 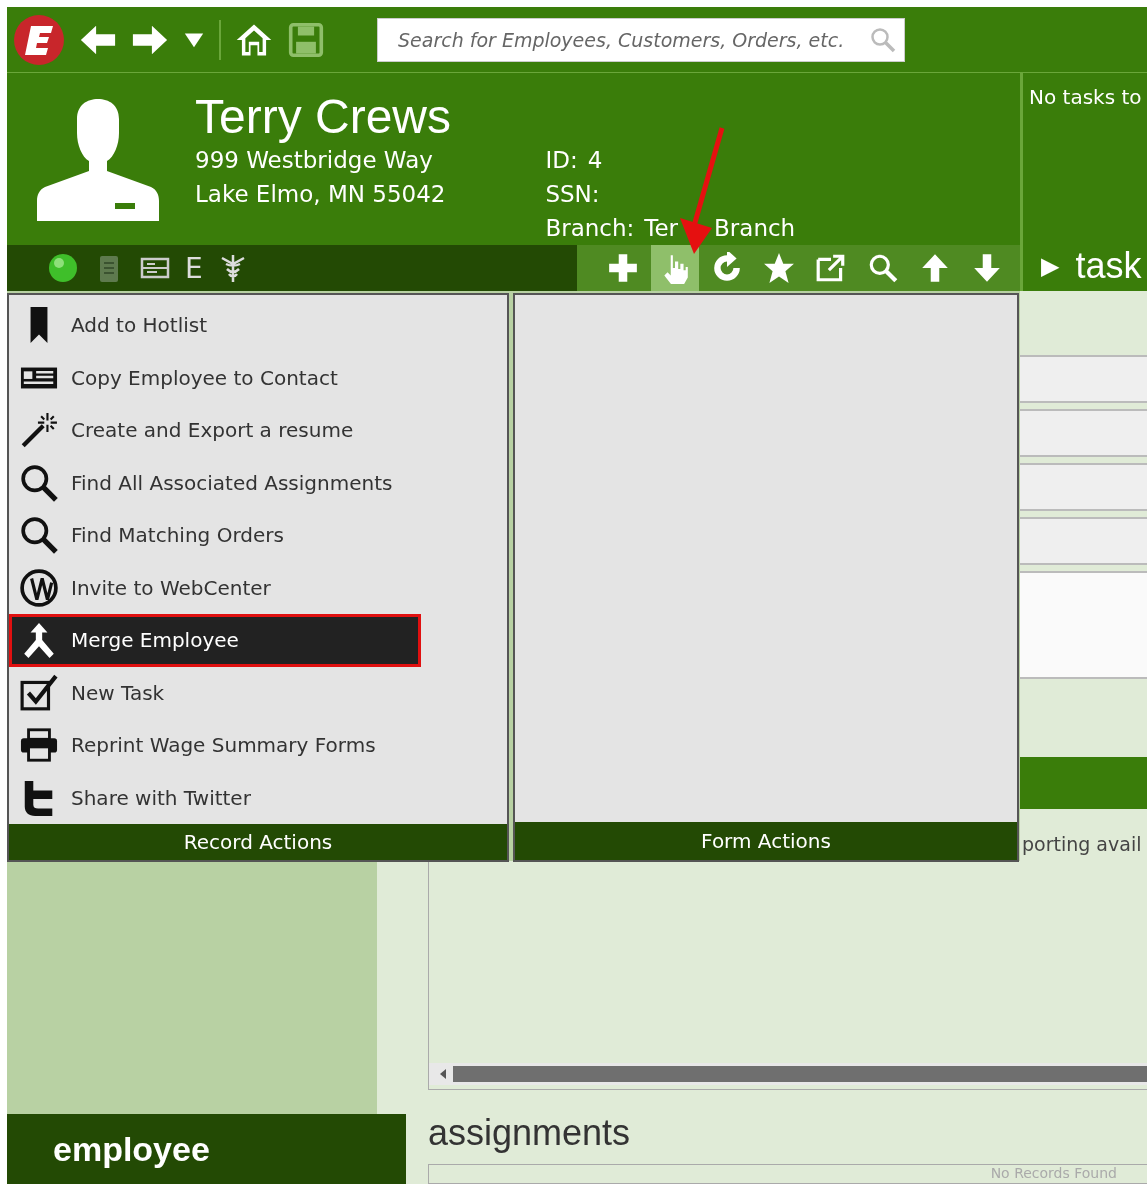 I want to click on address-line: 999 Westbridge Way, so click(x=314, y=160).